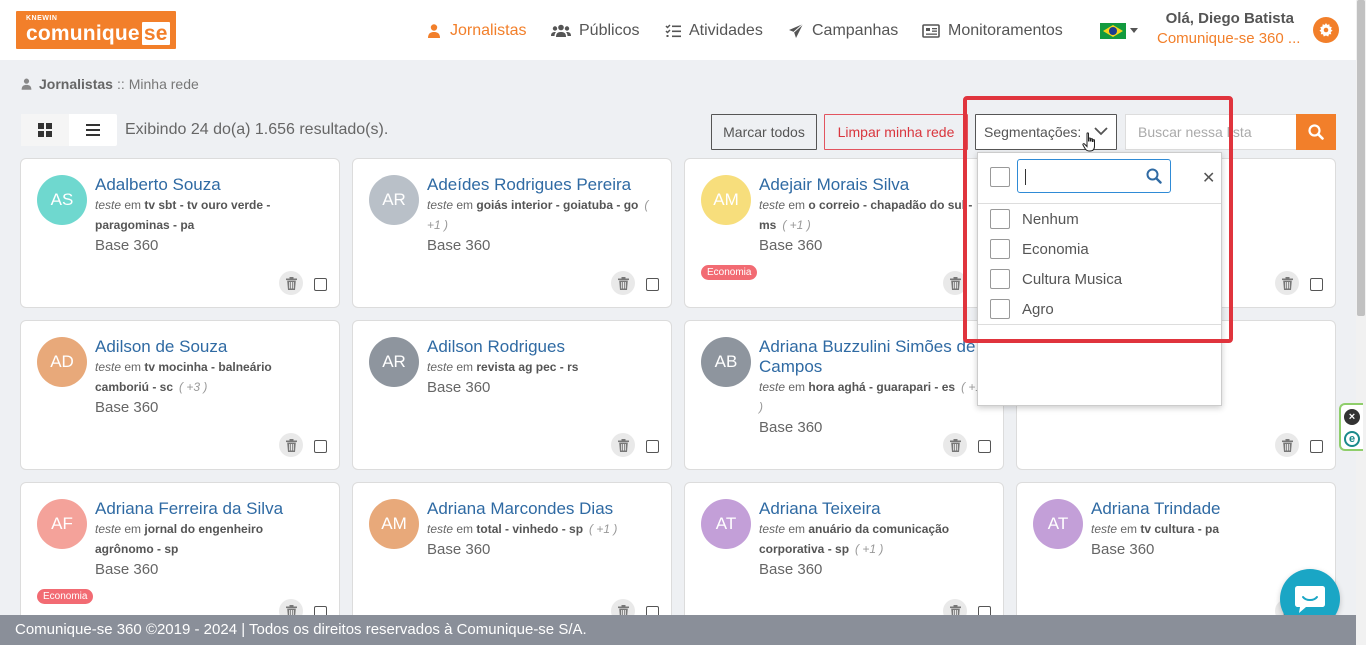  I want to click on journalist-name: Adriana Buzzulini Simões de Campos, so click(878, 357).